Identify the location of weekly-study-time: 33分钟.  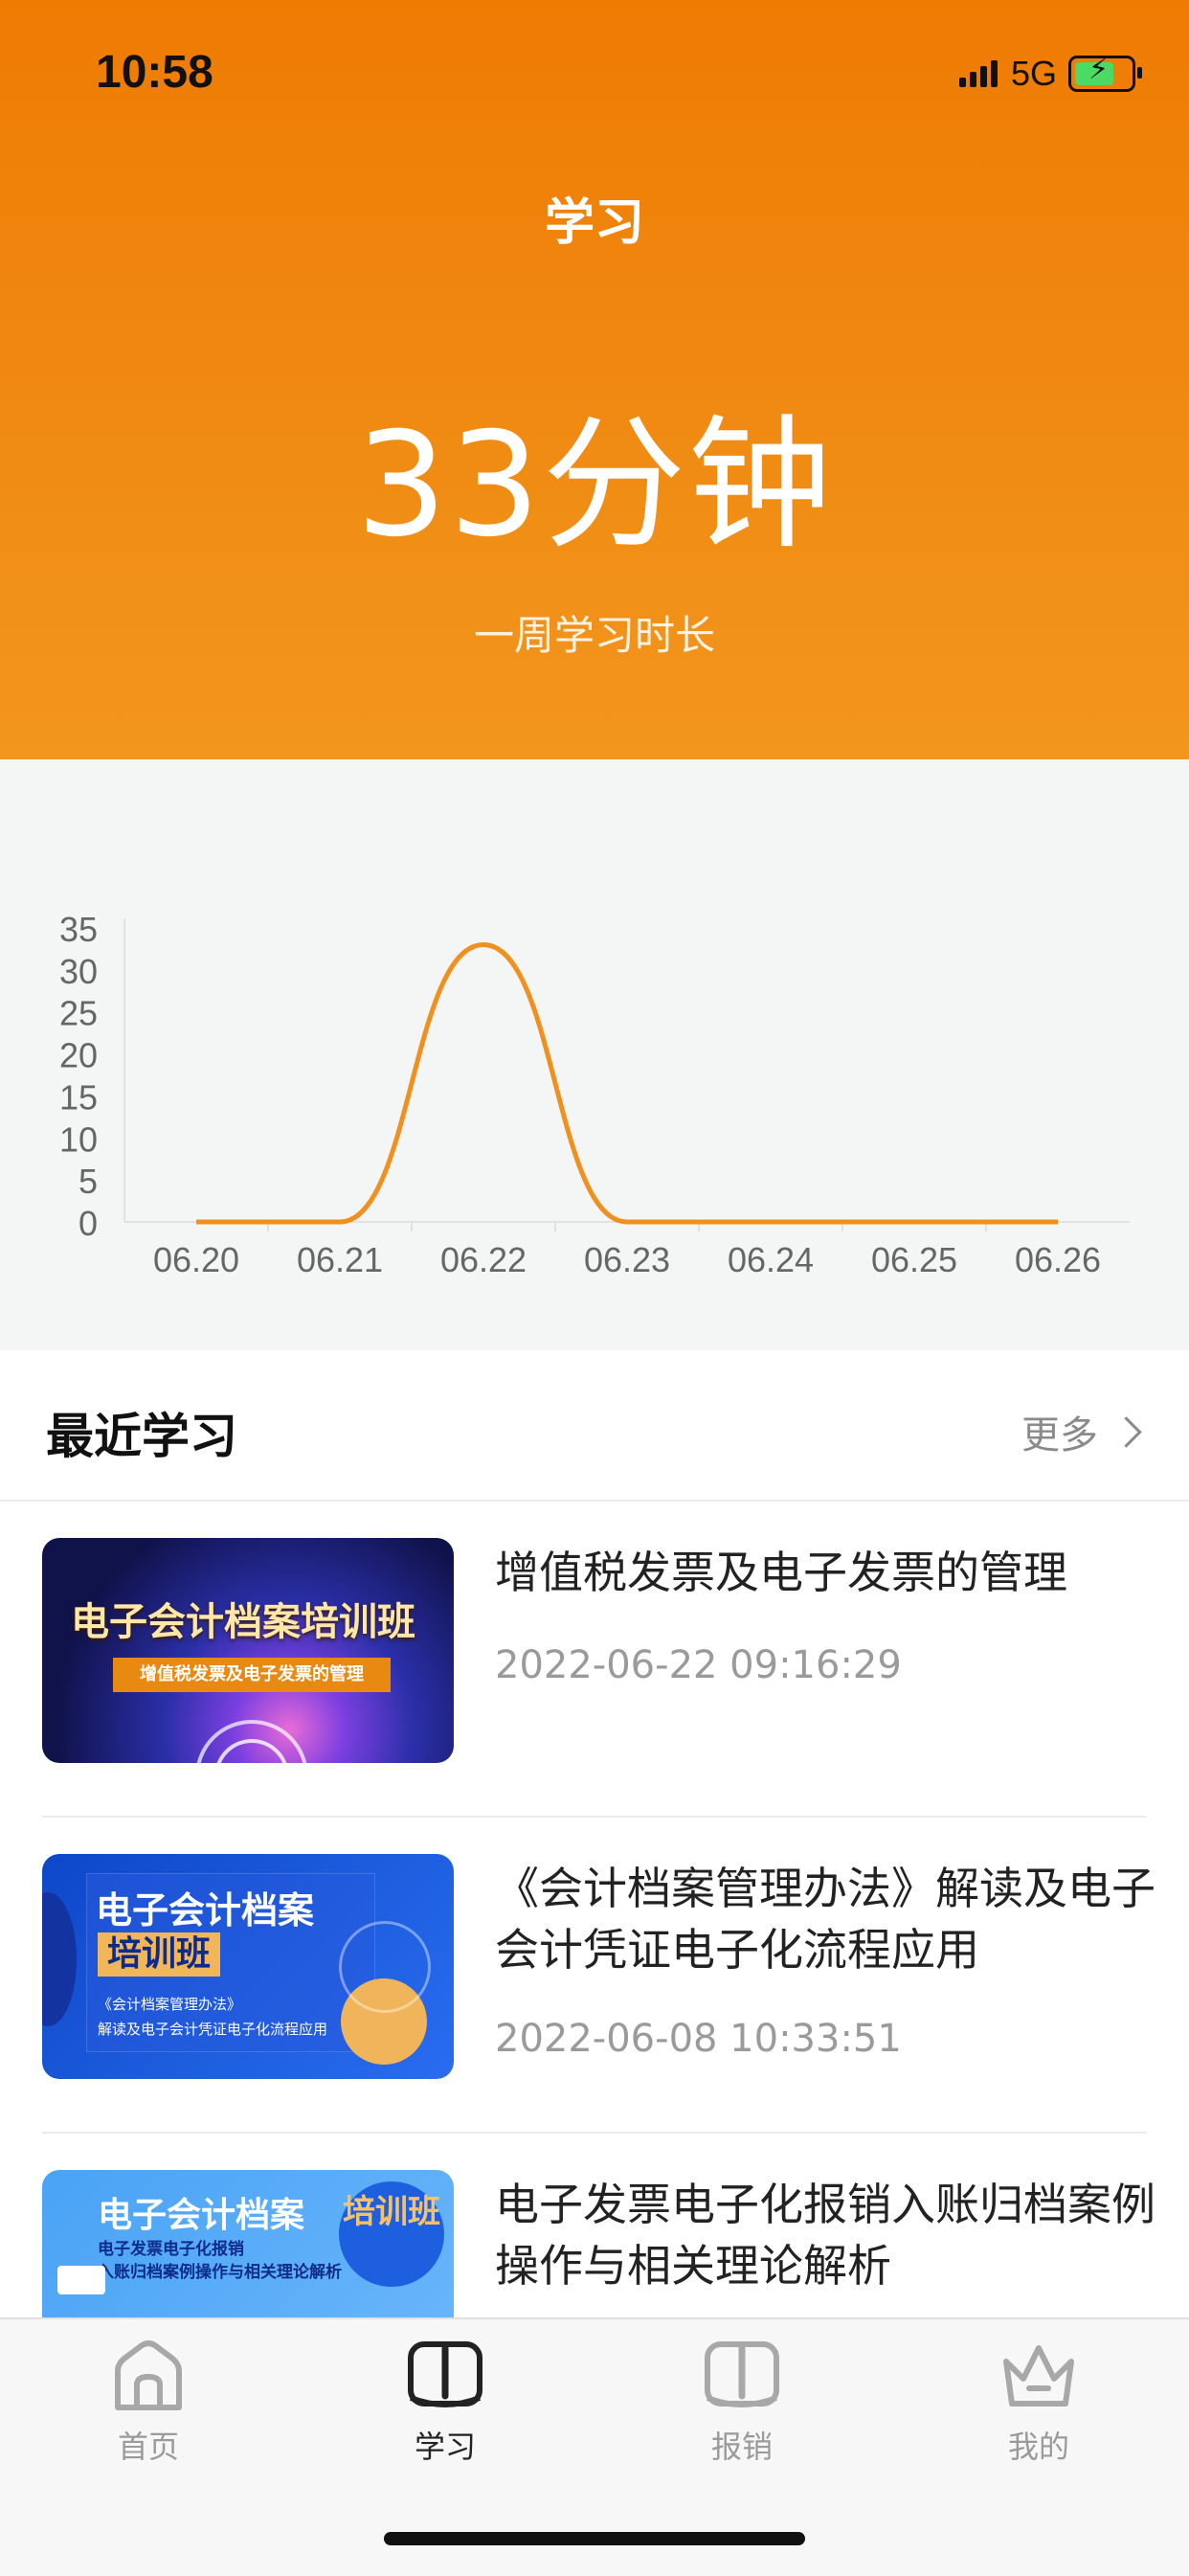
(594, 485).